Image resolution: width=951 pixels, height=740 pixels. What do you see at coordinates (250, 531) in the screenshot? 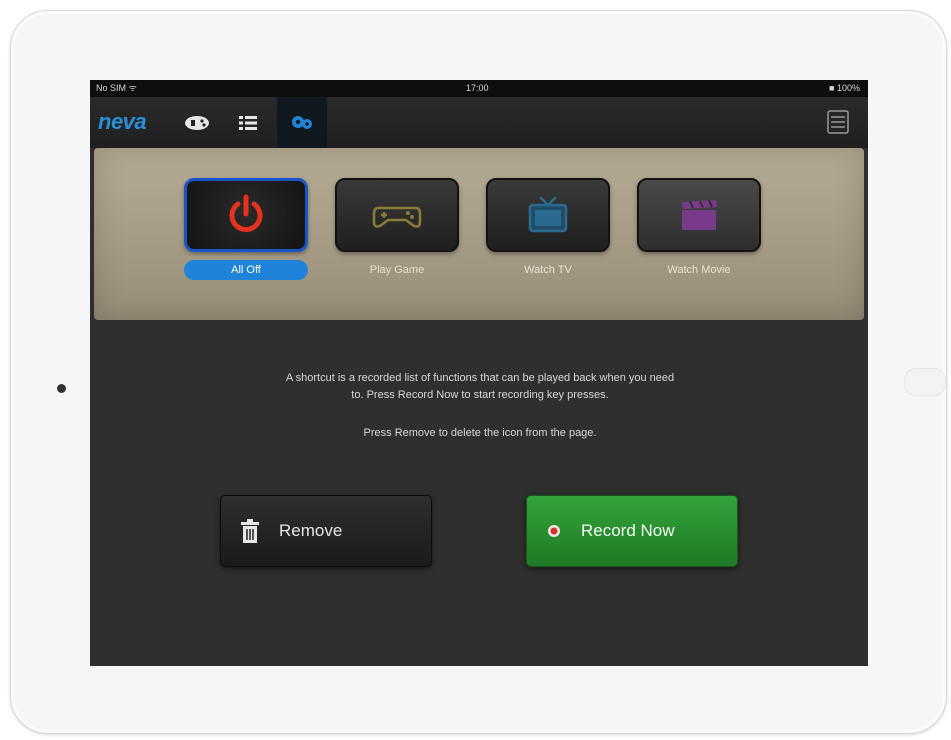
I see `trash-icon` at bounding box center [250, 531].